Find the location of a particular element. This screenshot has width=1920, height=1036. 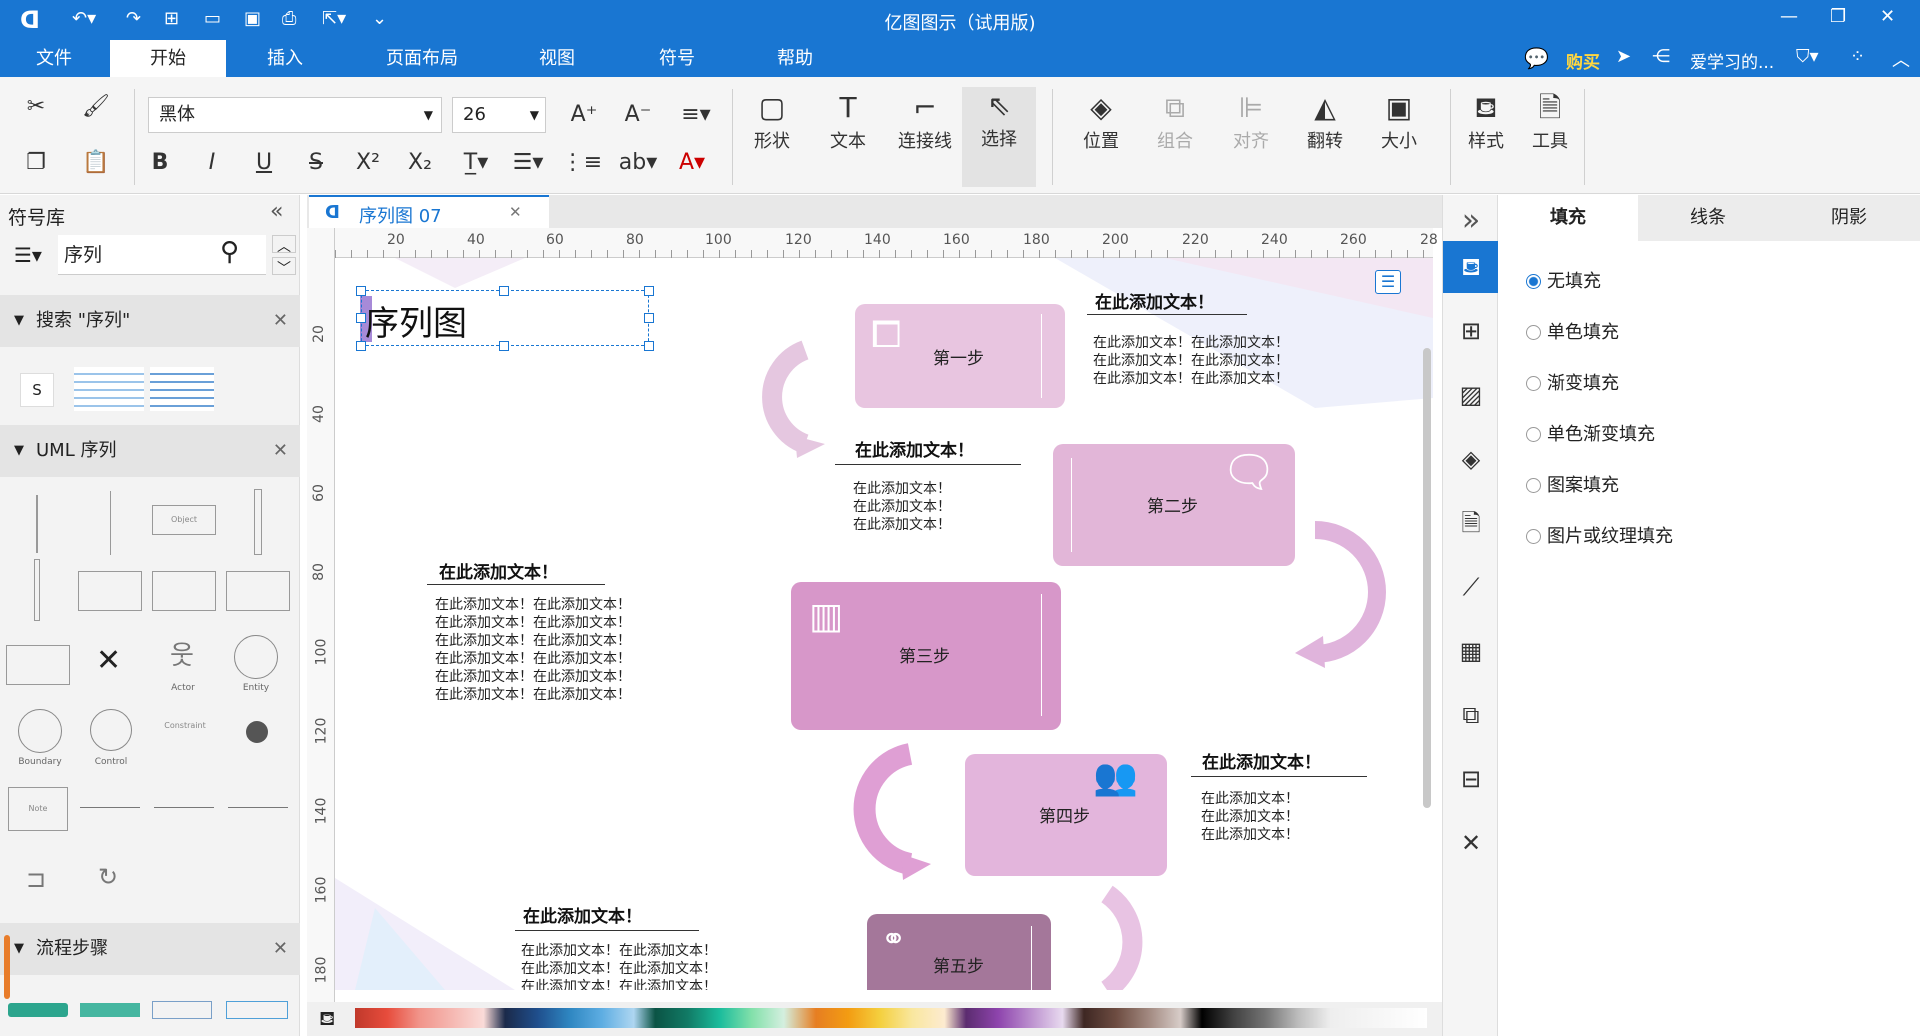

underline-icon: U is located at coordinates (264, 163).